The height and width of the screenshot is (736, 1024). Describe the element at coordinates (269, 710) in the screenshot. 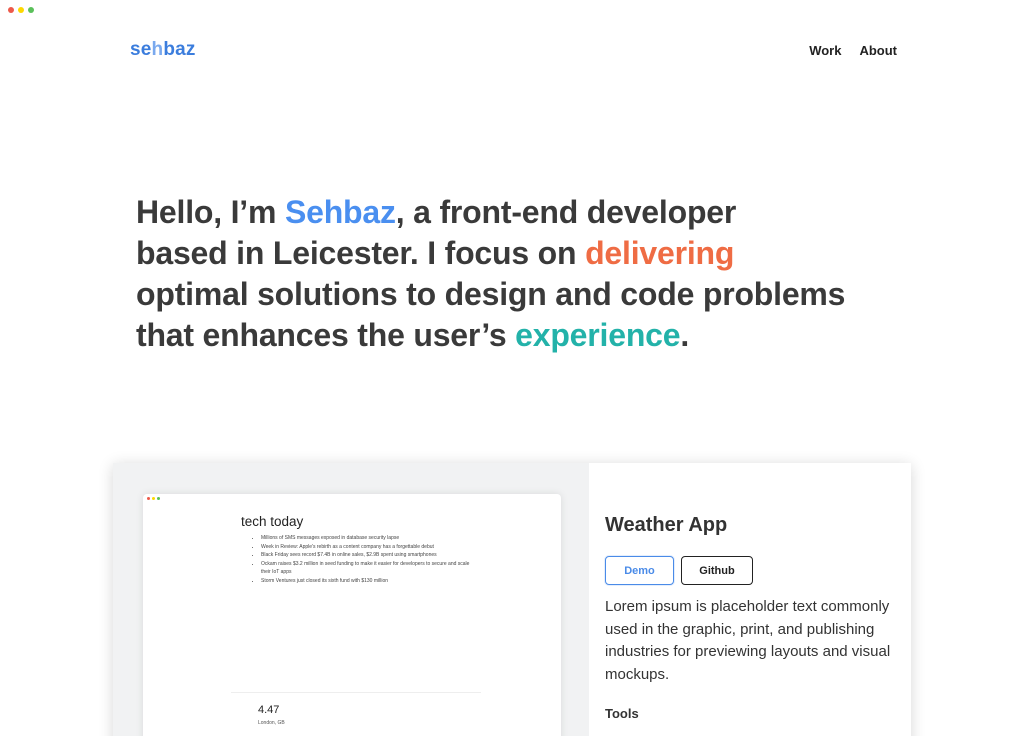

I see `preview-temperature: 4.47` at that location.